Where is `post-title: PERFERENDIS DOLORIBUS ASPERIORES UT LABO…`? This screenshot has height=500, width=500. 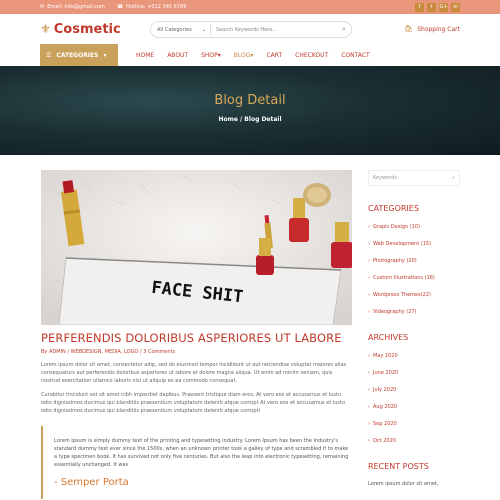
post-title: PERFERENDIS DOLORIBUS ASPERIORES UT LABO… is located at coordinates (191, 338).